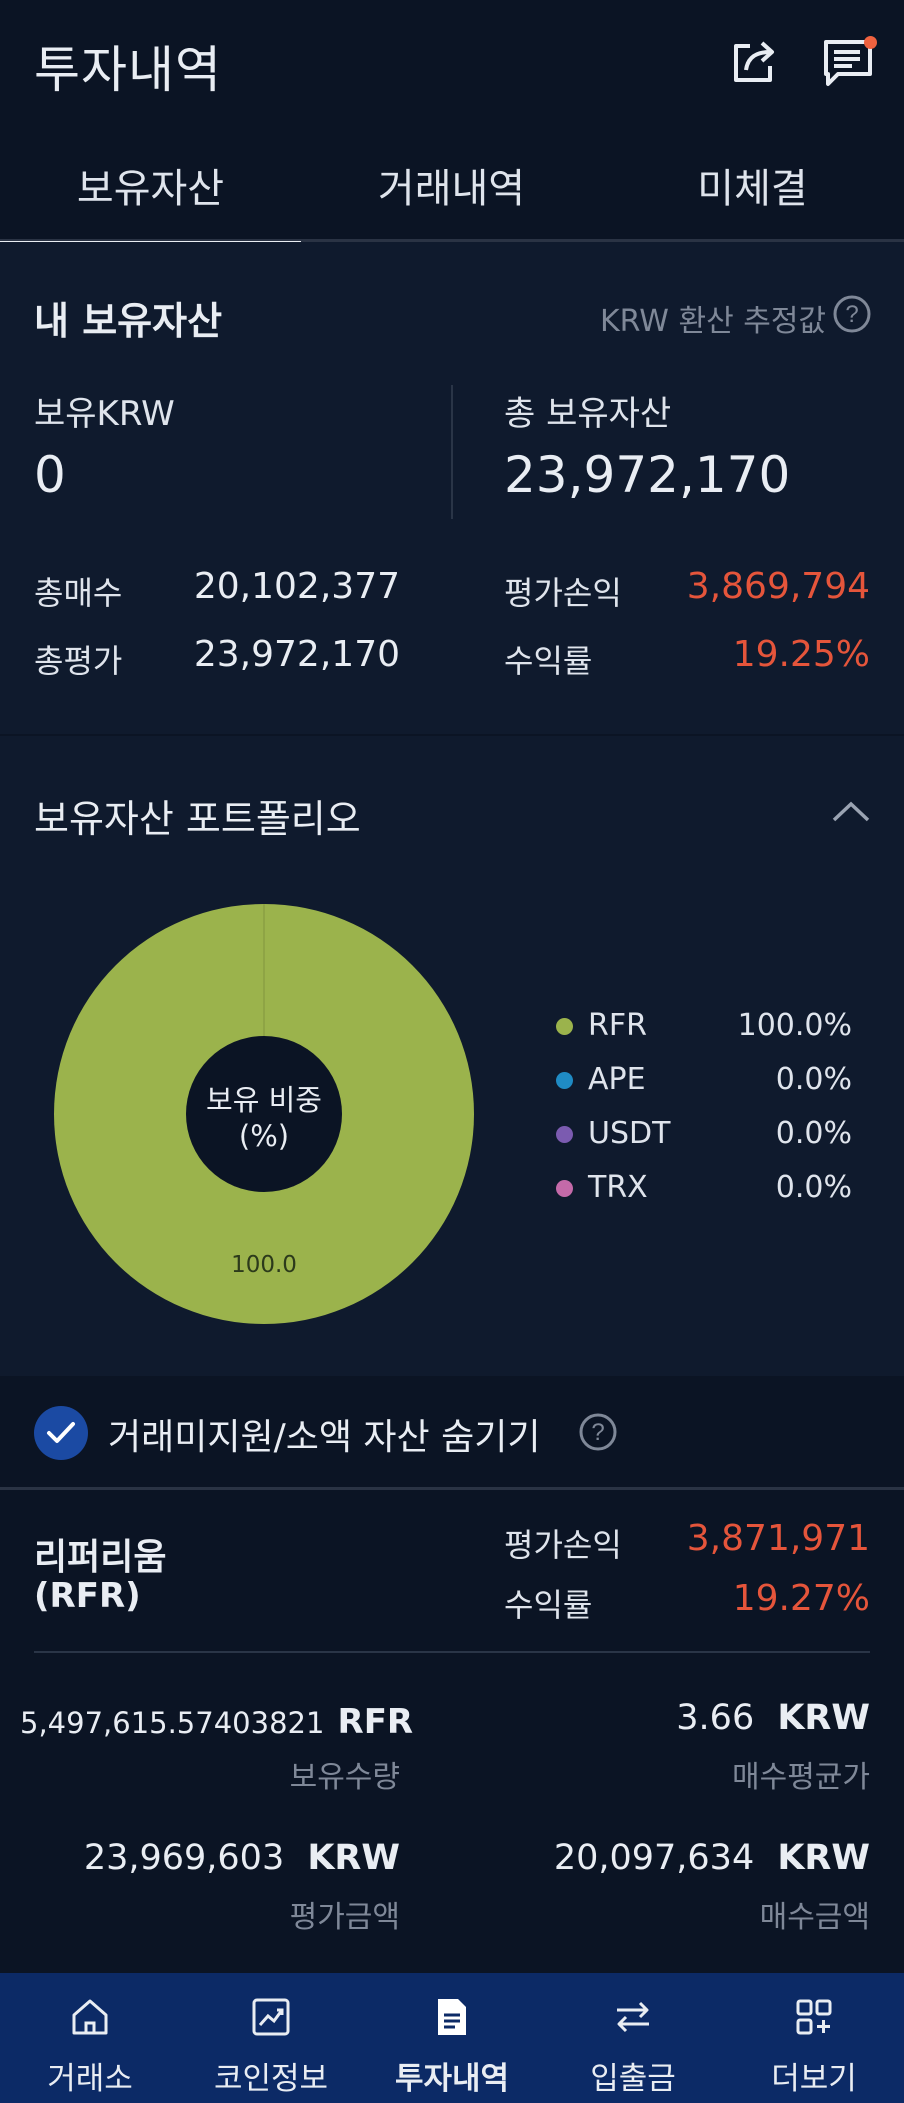 The width and height of the screenshot is (904, 2103). What do you see at coordinates (823, 1858) in the screenshot?
I see `buy-unit: KRW` at bounding box center [823, 1858].